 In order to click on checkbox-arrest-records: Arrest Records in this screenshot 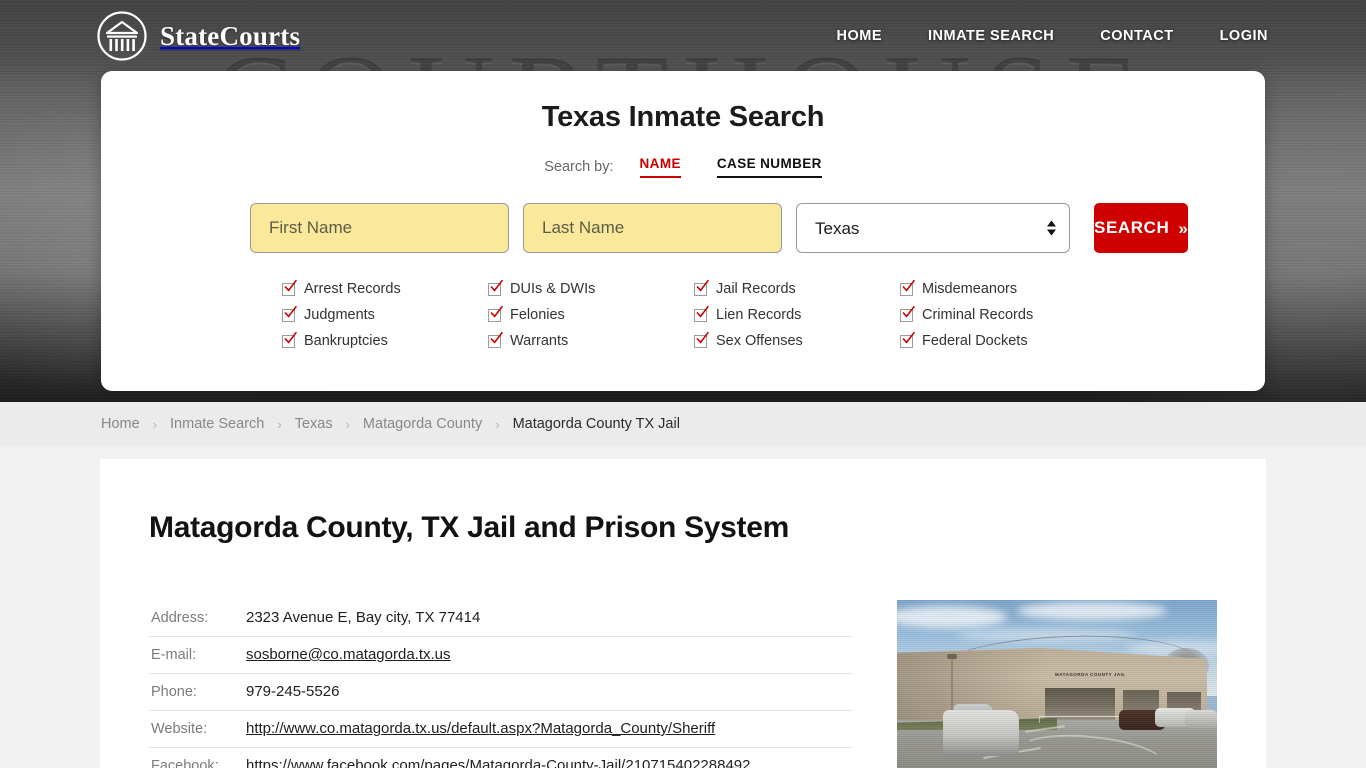, I will do `click(385, 288)`.